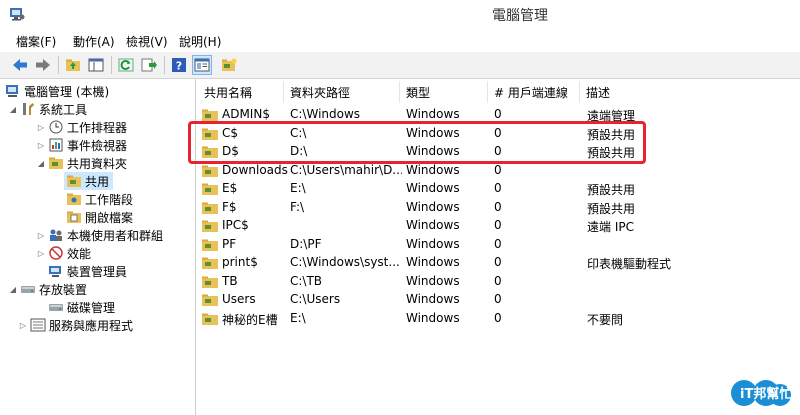 The height and width of the screenshot is (415, 800). What do you see at coordinates (202, 65) in the screenshot?
I see `properties-icon` at bounding box center [202, 65].